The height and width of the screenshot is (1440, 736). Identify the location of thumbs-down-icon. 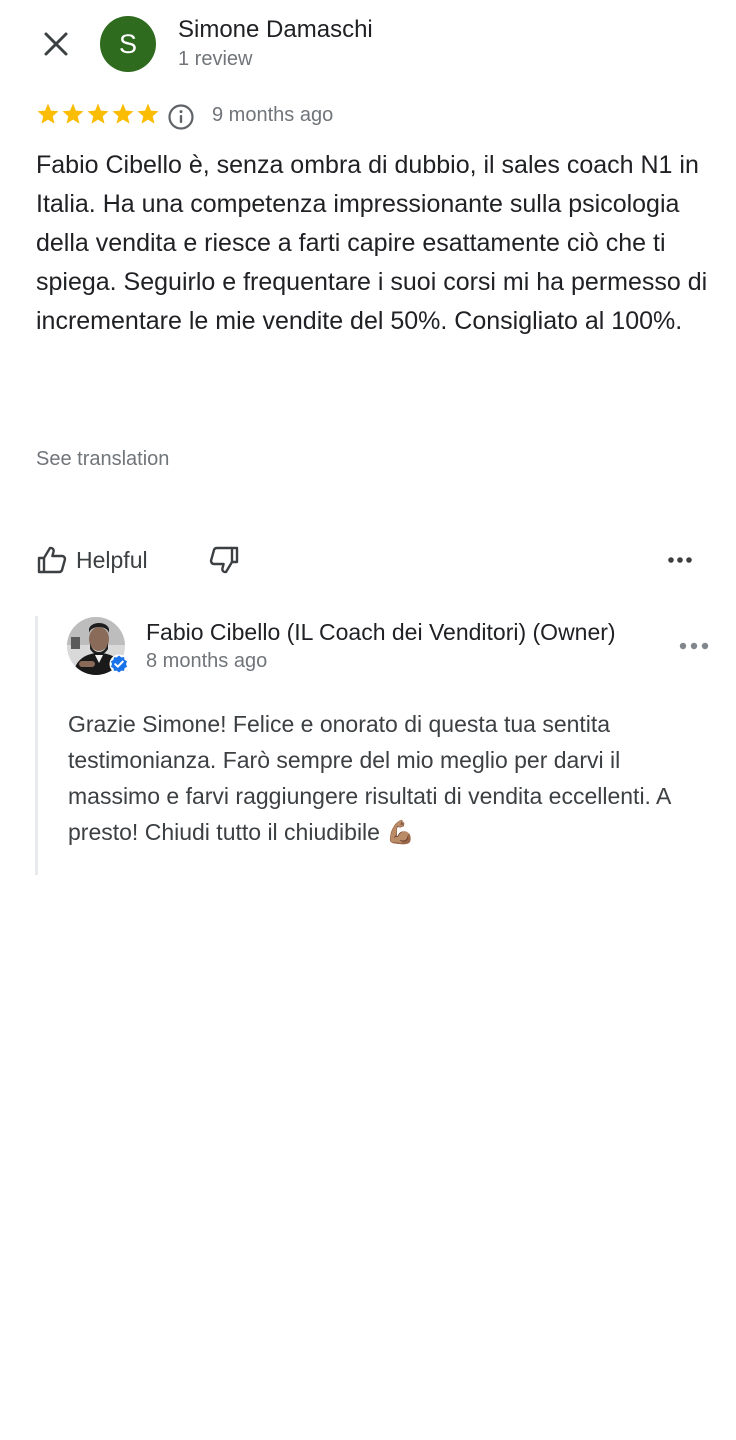
(224, 560).